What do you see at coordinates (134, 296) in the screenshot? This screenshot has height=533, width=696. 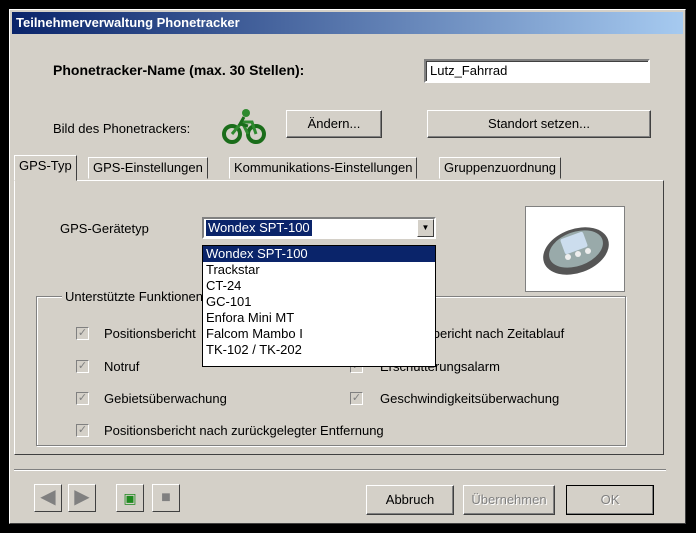 I see `functions-title: Unterstützte Funktionen` at bounding box center [134, 296].